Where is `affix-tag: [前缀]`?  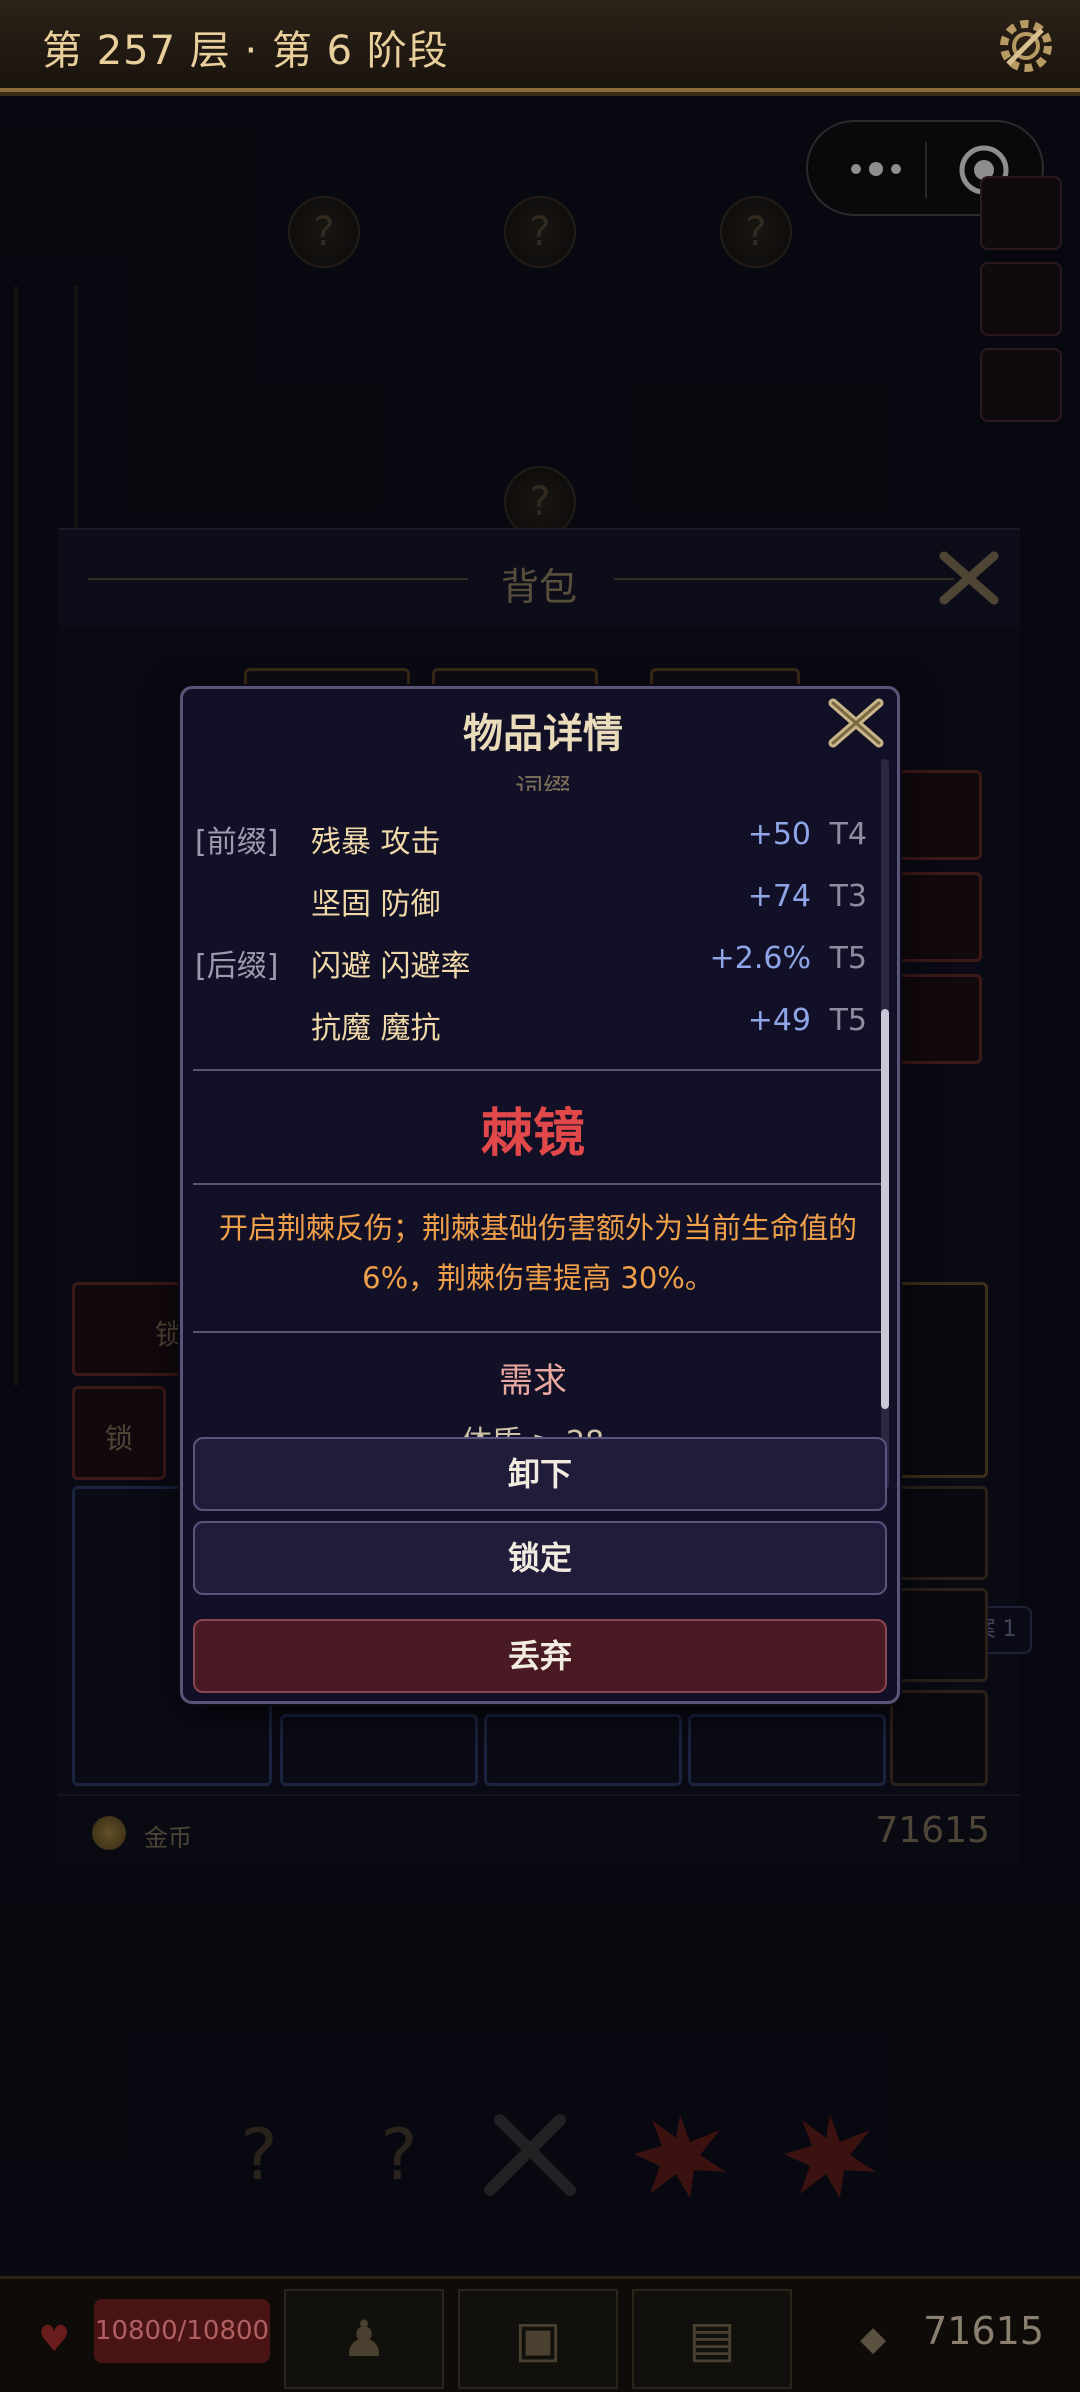 affix-tag: [前缀] is located at coordinates (237, 842).